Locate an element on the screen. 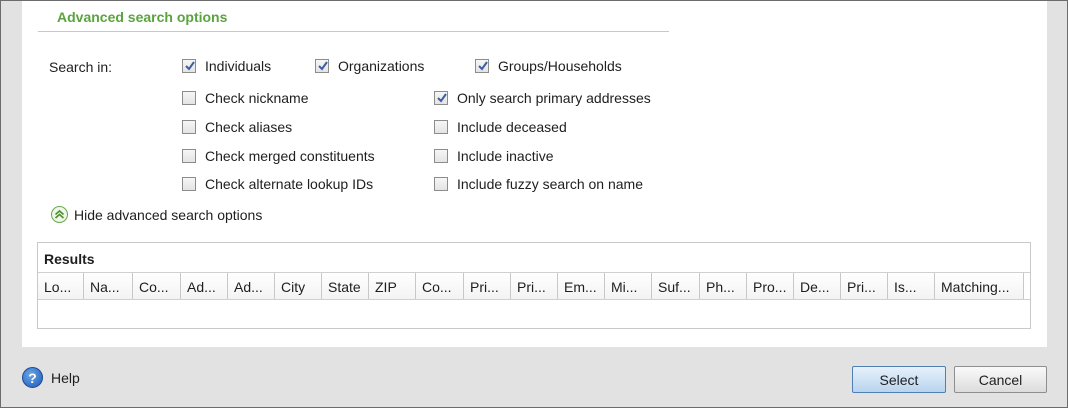 This screenshot has height=408, width=1068. include-deceased-label: Include deceased is located at coordinates (512, 127).